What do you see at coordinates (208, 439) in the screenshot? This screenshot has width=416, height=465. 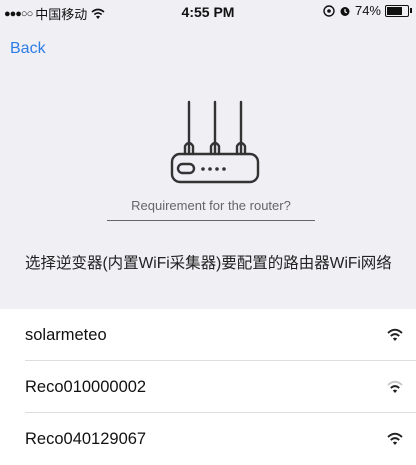 I see `network-item: Reco040129067` at bounding box center [208, 439].